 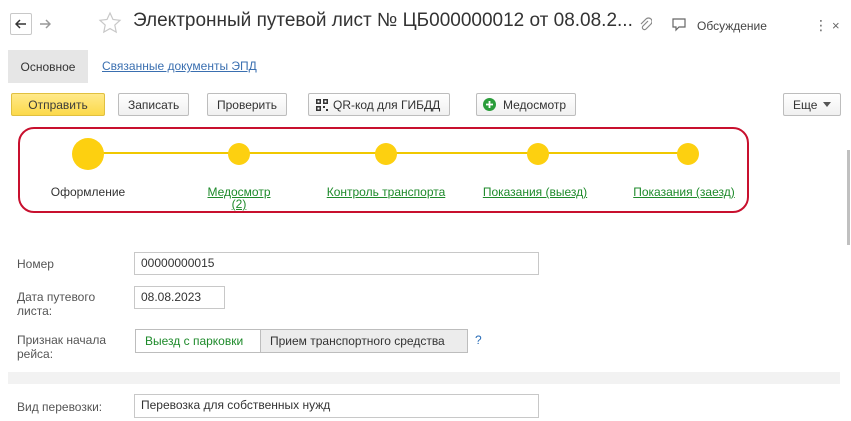 What do you see at coordinates (60, 407) in the screenshot?
I see `transport-type-label: Вид перевозки:` at bounding box center [60, 407].